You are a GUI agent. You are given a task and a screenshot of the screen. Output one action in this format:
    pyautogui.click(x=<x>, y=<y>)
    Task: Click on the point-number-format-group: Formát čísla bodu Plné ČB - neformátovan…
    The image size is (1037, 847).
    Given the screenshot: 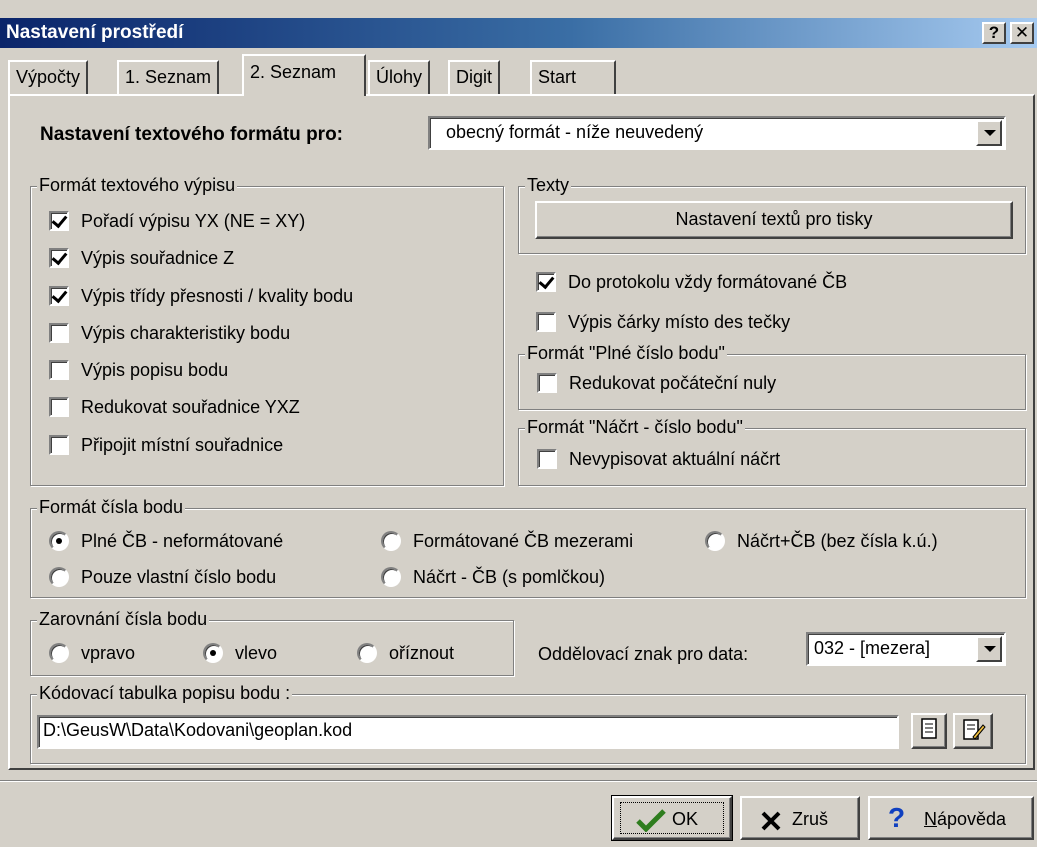 What is the action you would take?
    pyautogui.click(x=528, y=547)
    